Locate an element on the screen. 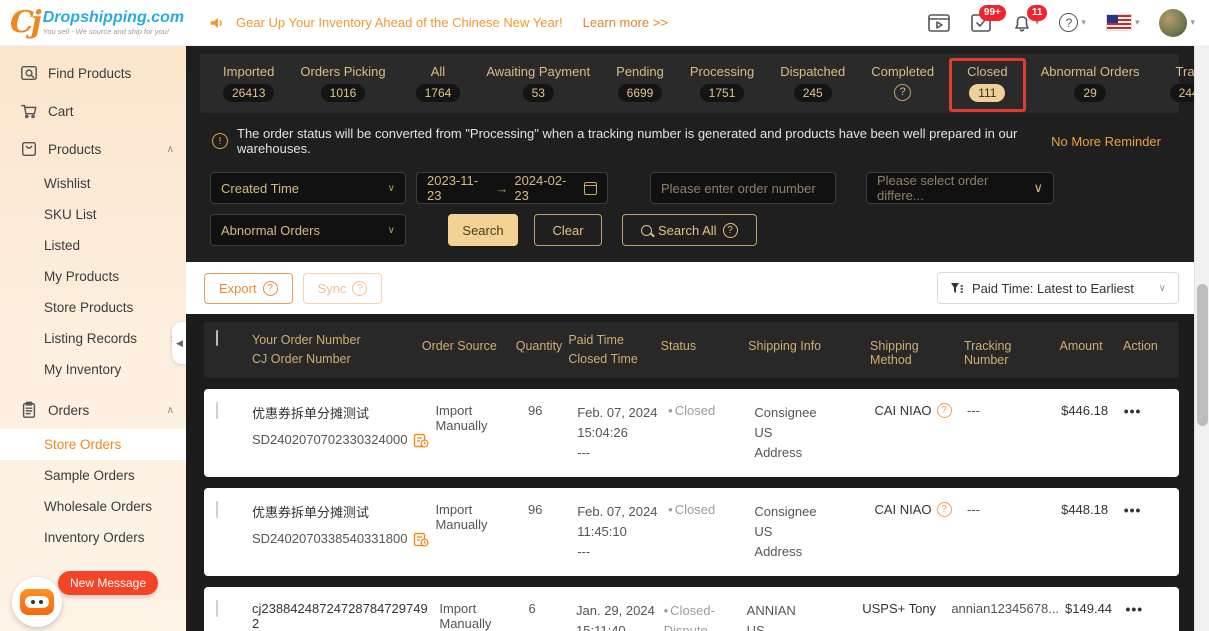  sidebar-item-wholesale-orders: Wholesale Orders is located at coordinates (93, 506).